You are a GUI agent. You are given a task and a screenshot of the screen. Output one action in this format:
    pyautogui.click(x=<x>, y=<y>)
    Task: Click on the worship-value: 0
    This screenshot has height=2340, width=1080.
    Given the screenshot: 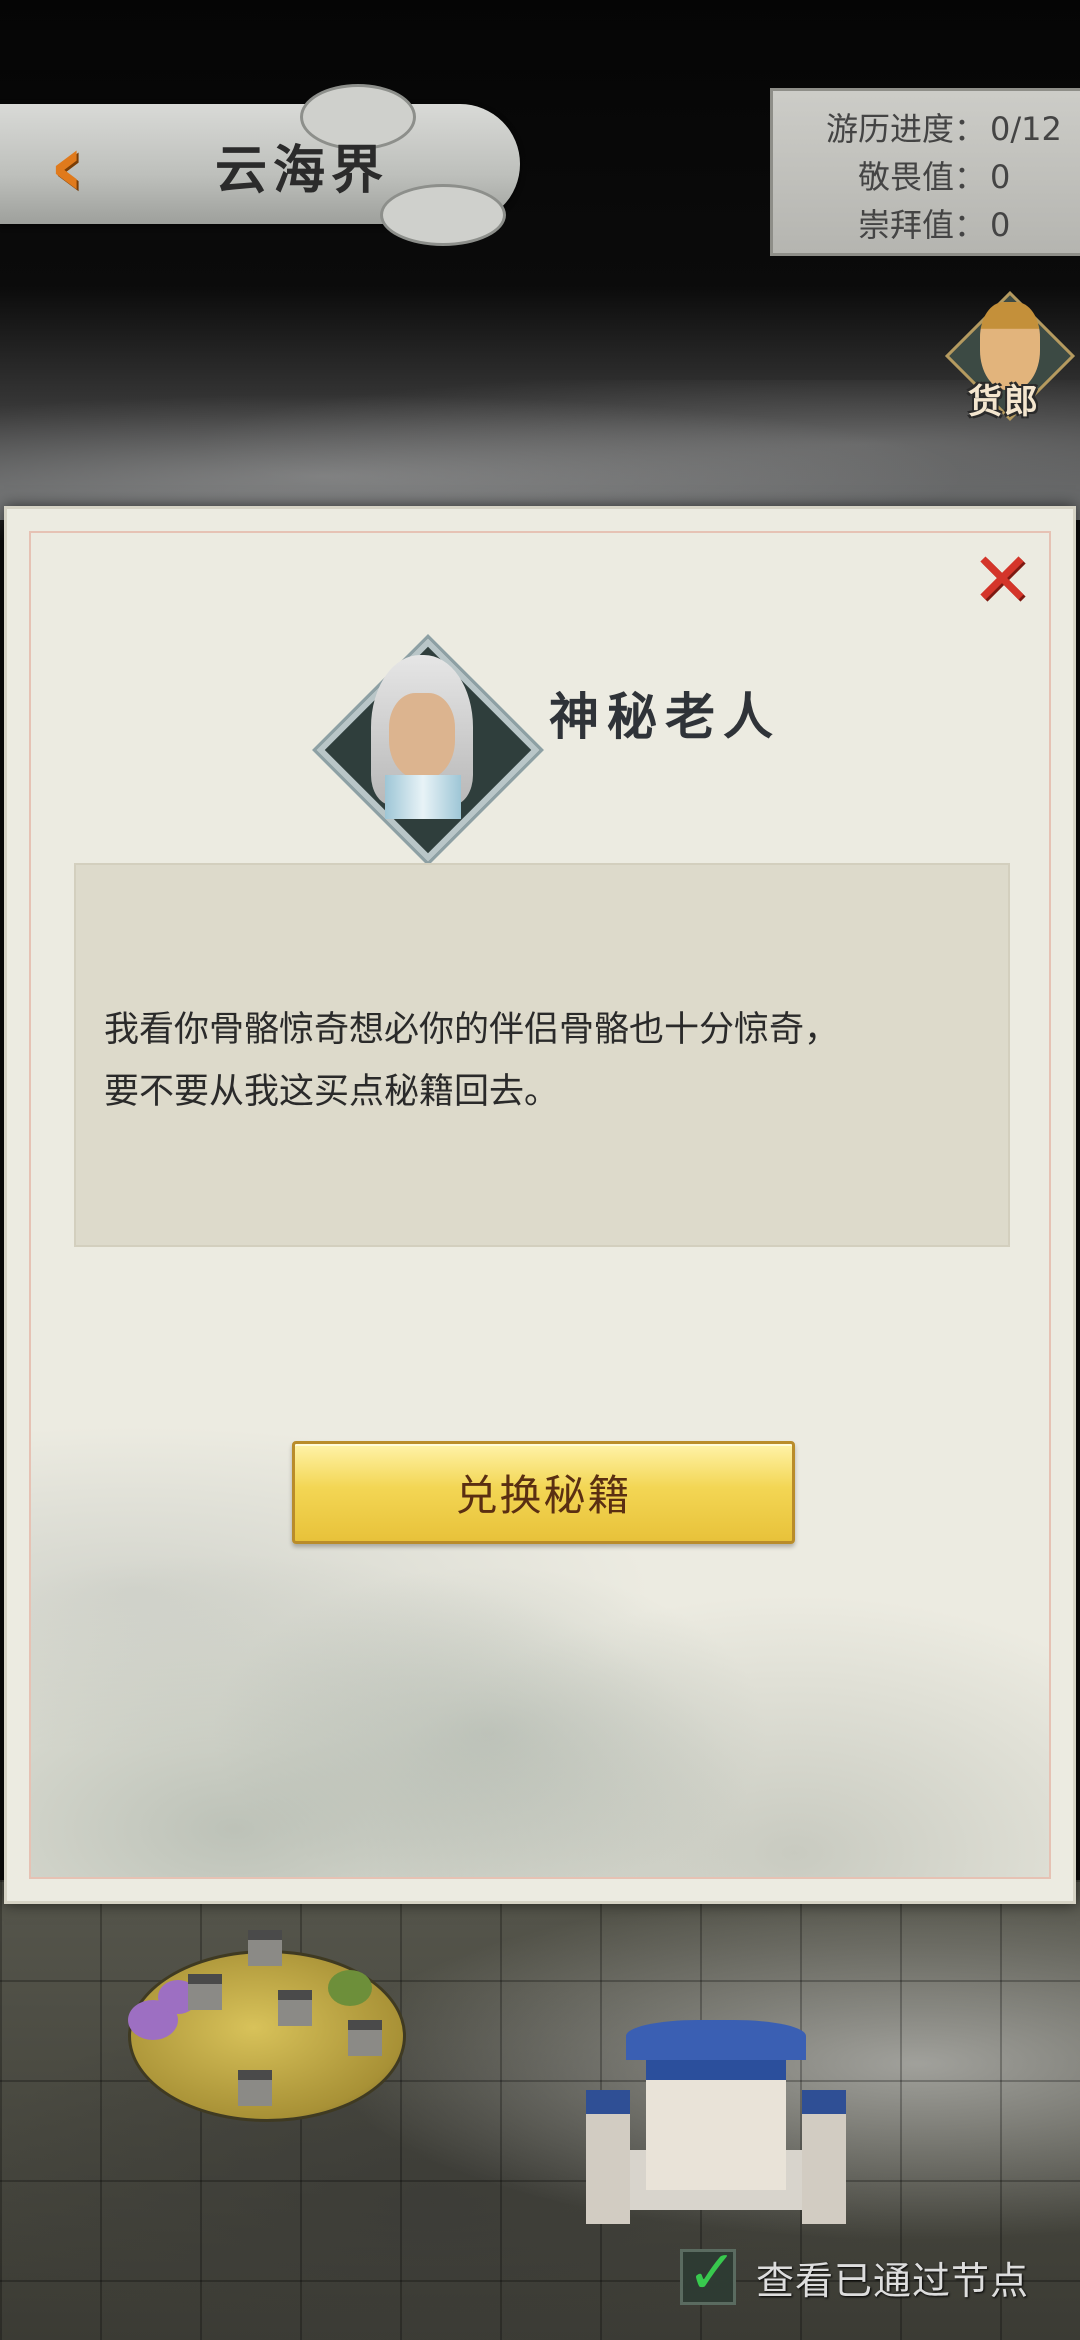 What is the action you would take?
    pyautogui.click(x=1000, y=225)
    